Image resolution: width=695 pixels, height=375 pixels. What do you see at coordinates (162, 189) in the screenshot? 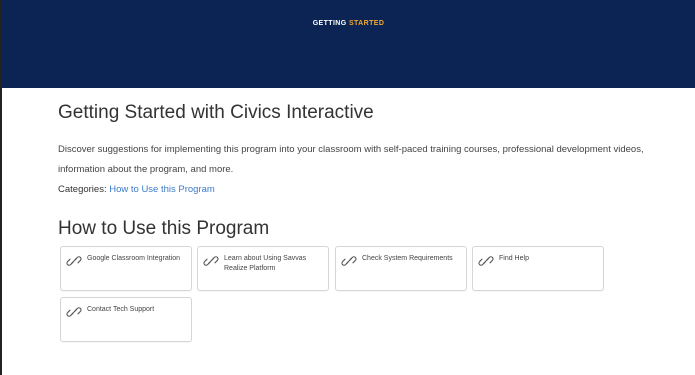
I see `category-link: How to Use this Program` at bounding box center [162, 189].